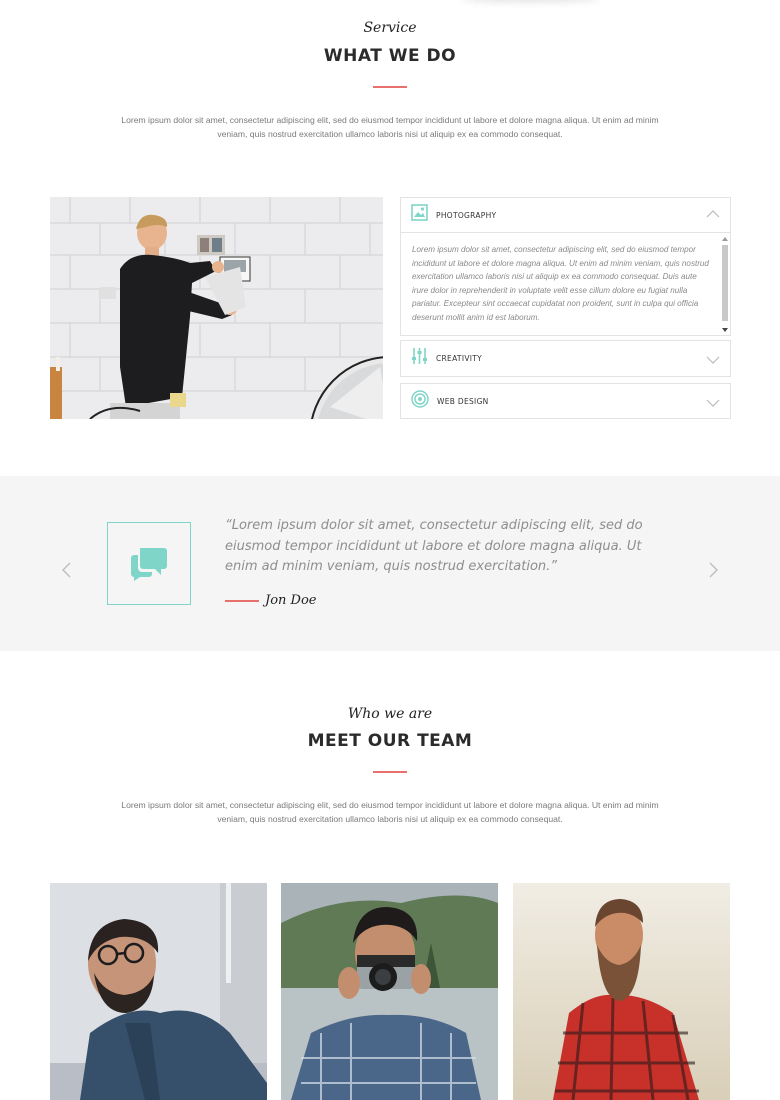 This screenshot has height=1100, width=780. What do you see at coordinates (390, 28) in the screenshot?
I see `services-script-title: Service` at bounding box center [390, 28].